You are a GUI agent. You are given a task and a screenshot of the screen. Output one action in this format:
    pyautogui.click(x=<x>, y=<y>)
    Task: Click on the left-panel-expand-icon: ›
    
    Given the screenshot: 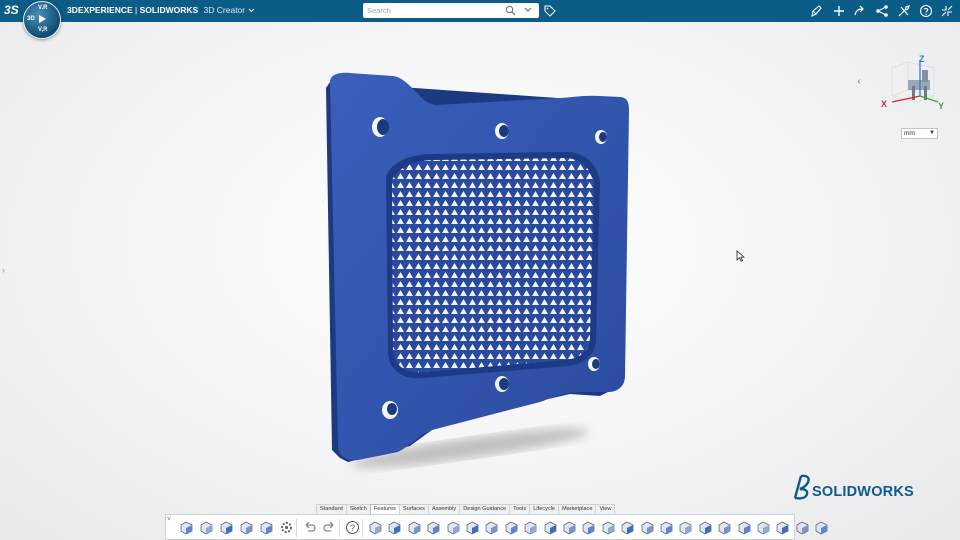 What is the action you would take?
    pyautogui.click(x=3, y=270)
    